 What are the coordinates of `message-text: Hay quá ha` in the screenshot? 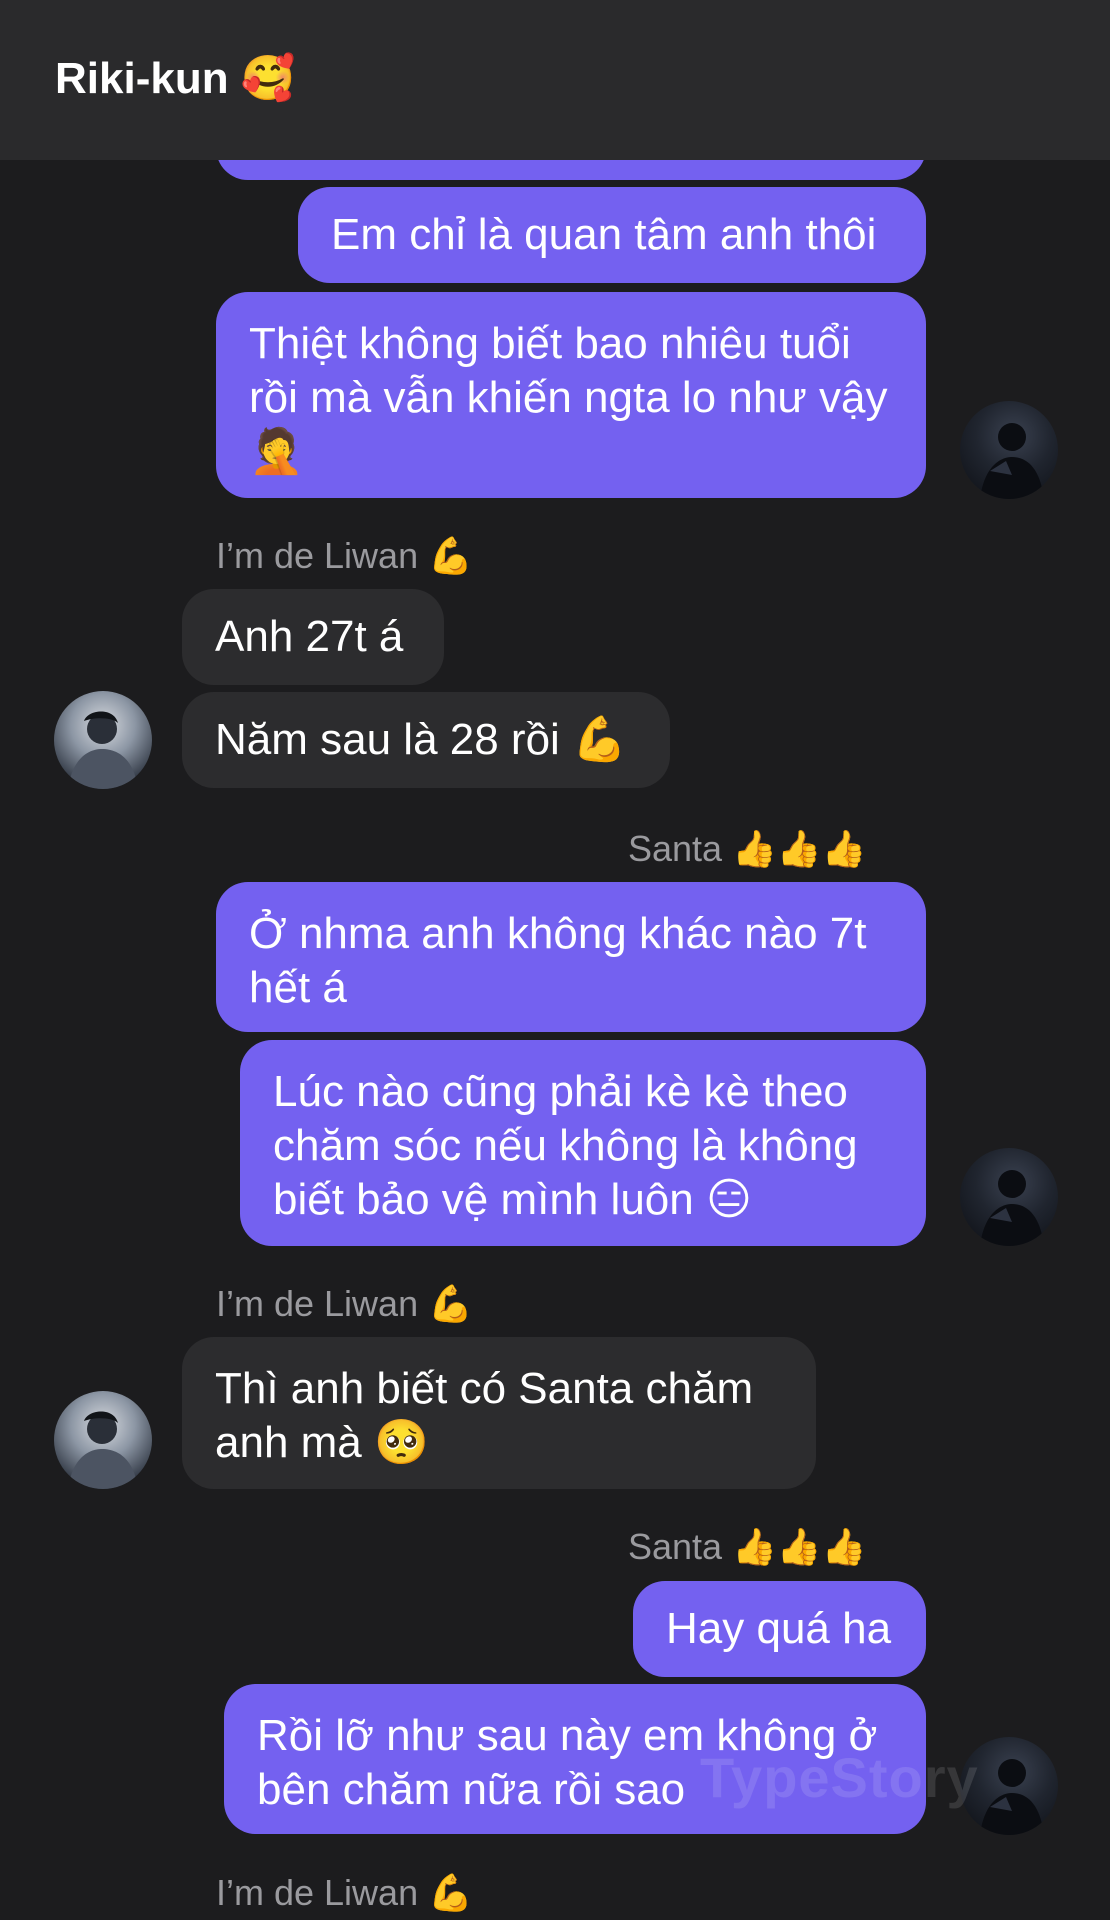 It's located at (779, 1628).